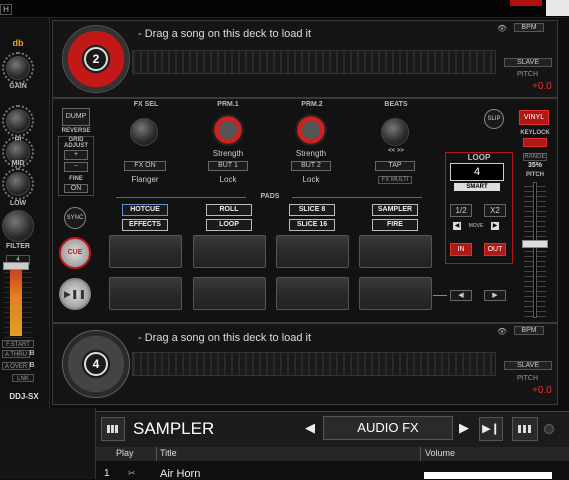 The width and height of the screenshot is (569, 480). Describe the element at coordinates (225, 338) in the screenshot. I see `deck-bottom-message: - Drag a song on this deck to load it` at that location.